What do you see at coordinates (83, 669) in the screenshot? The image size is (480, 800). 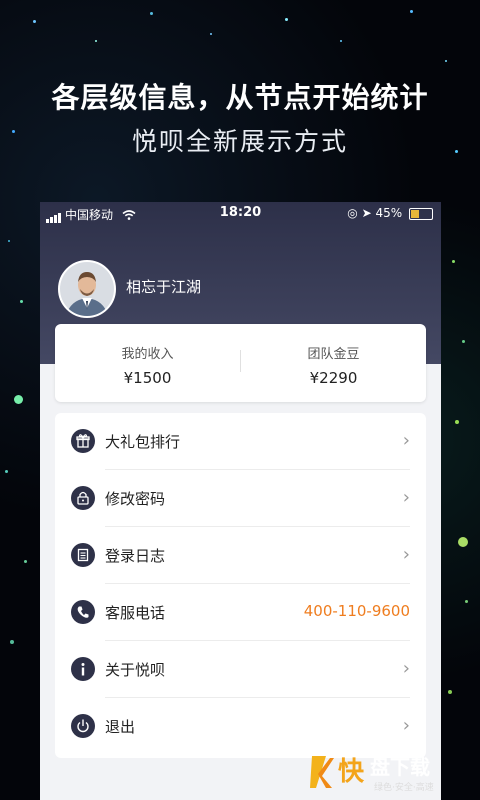 I see `info-icon` at bounding box center [83, 669].